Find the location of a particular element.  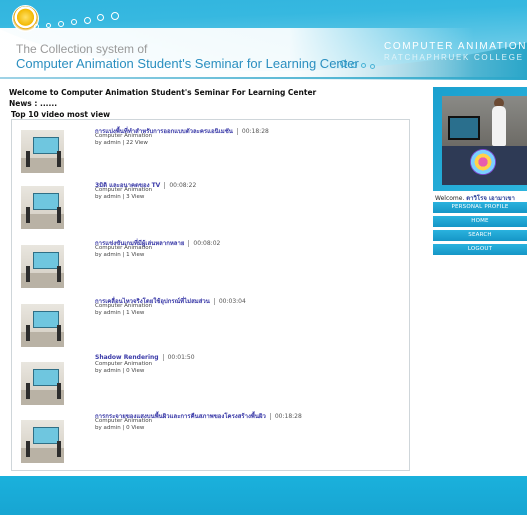

welcome-prefix: Welcome. is located at coordinates (450, 198).